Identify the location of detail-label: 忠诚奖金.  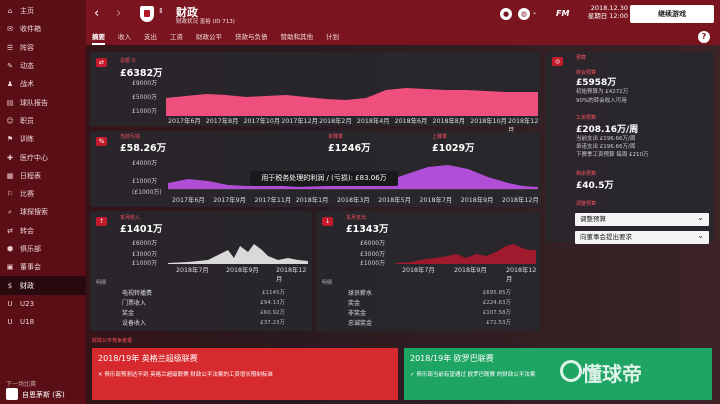
(360, 323).